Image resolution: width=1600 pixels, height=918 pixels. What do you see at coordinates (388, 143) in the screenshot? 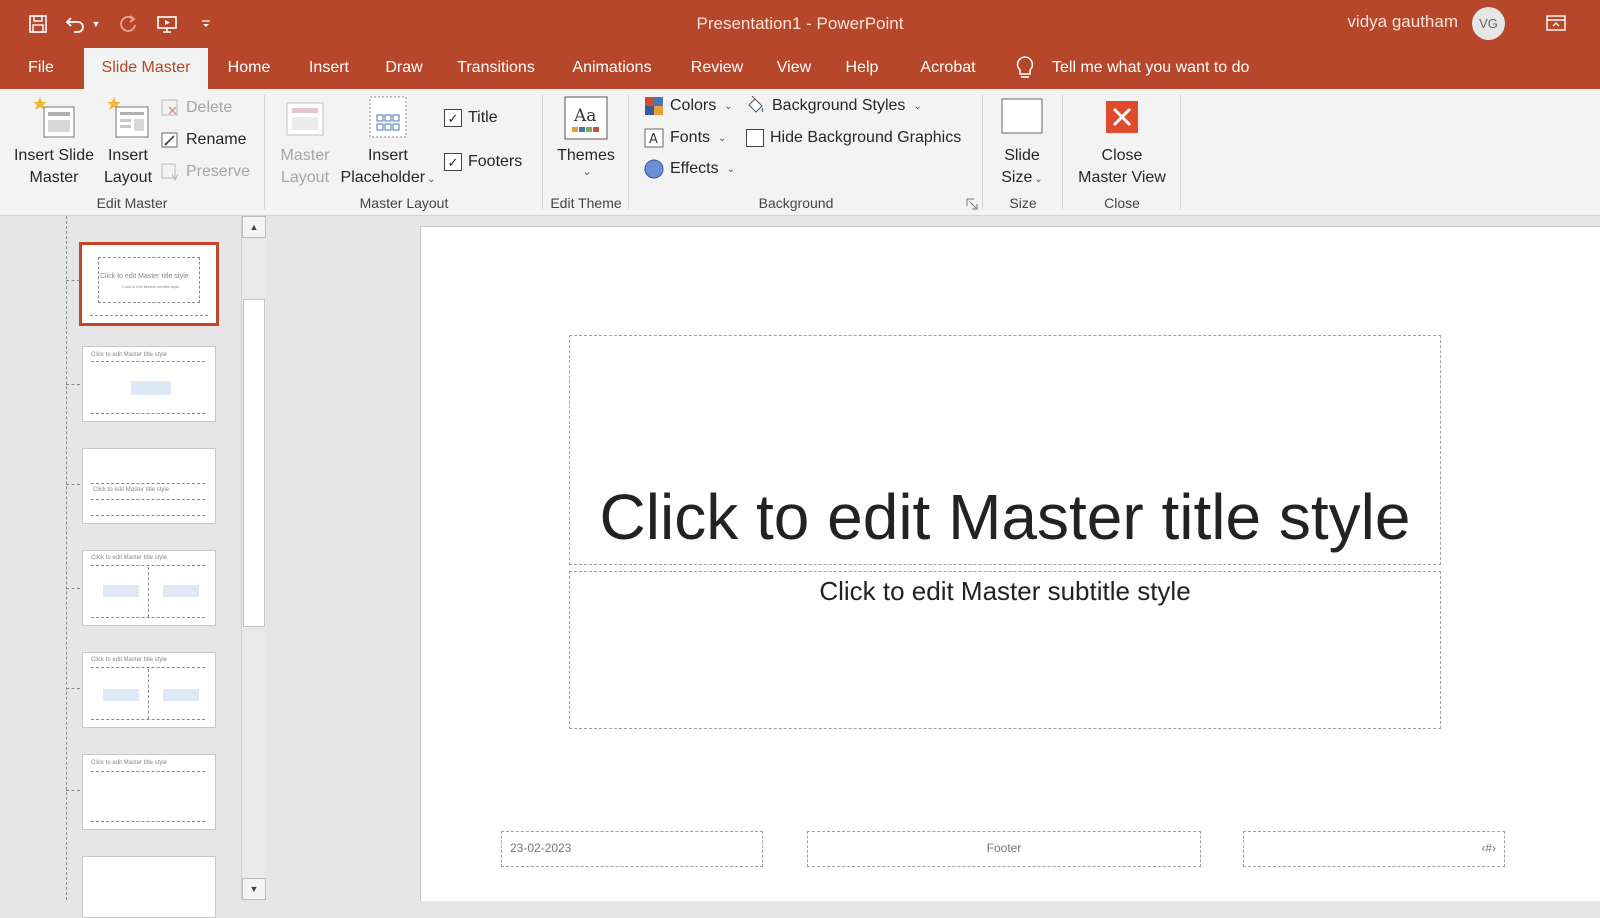
I see `insert-placeholder-button: Insert Placeholder ⌄` at bounding box center [388, 143].